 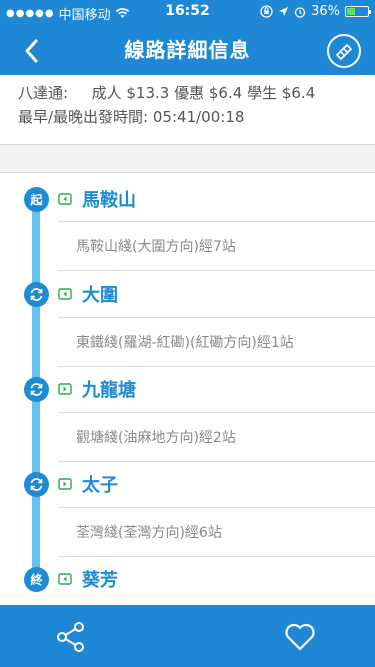 I want to click on station-name: 馬鞍山, so click(x=109, y=200).